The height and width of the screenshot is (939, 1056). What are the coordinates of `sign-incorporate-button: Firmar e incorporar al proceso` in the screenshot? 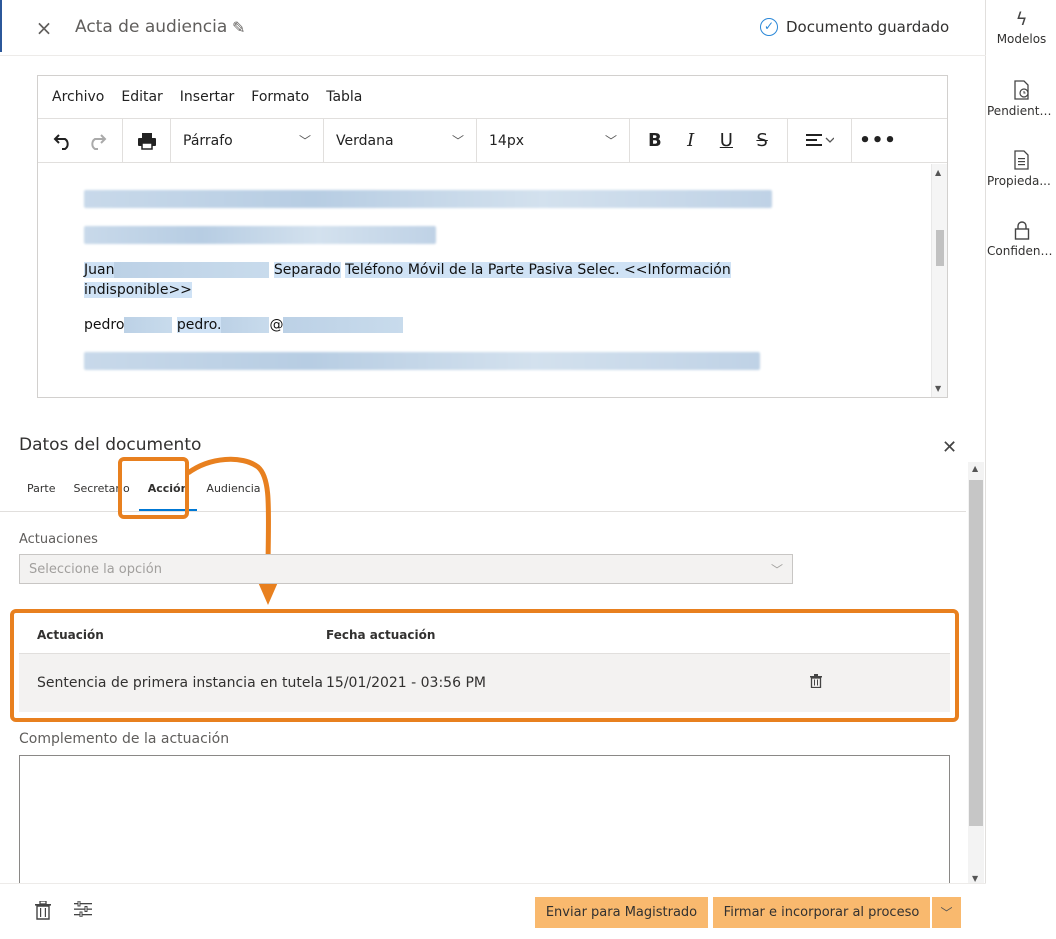 It's located at (821, 912).